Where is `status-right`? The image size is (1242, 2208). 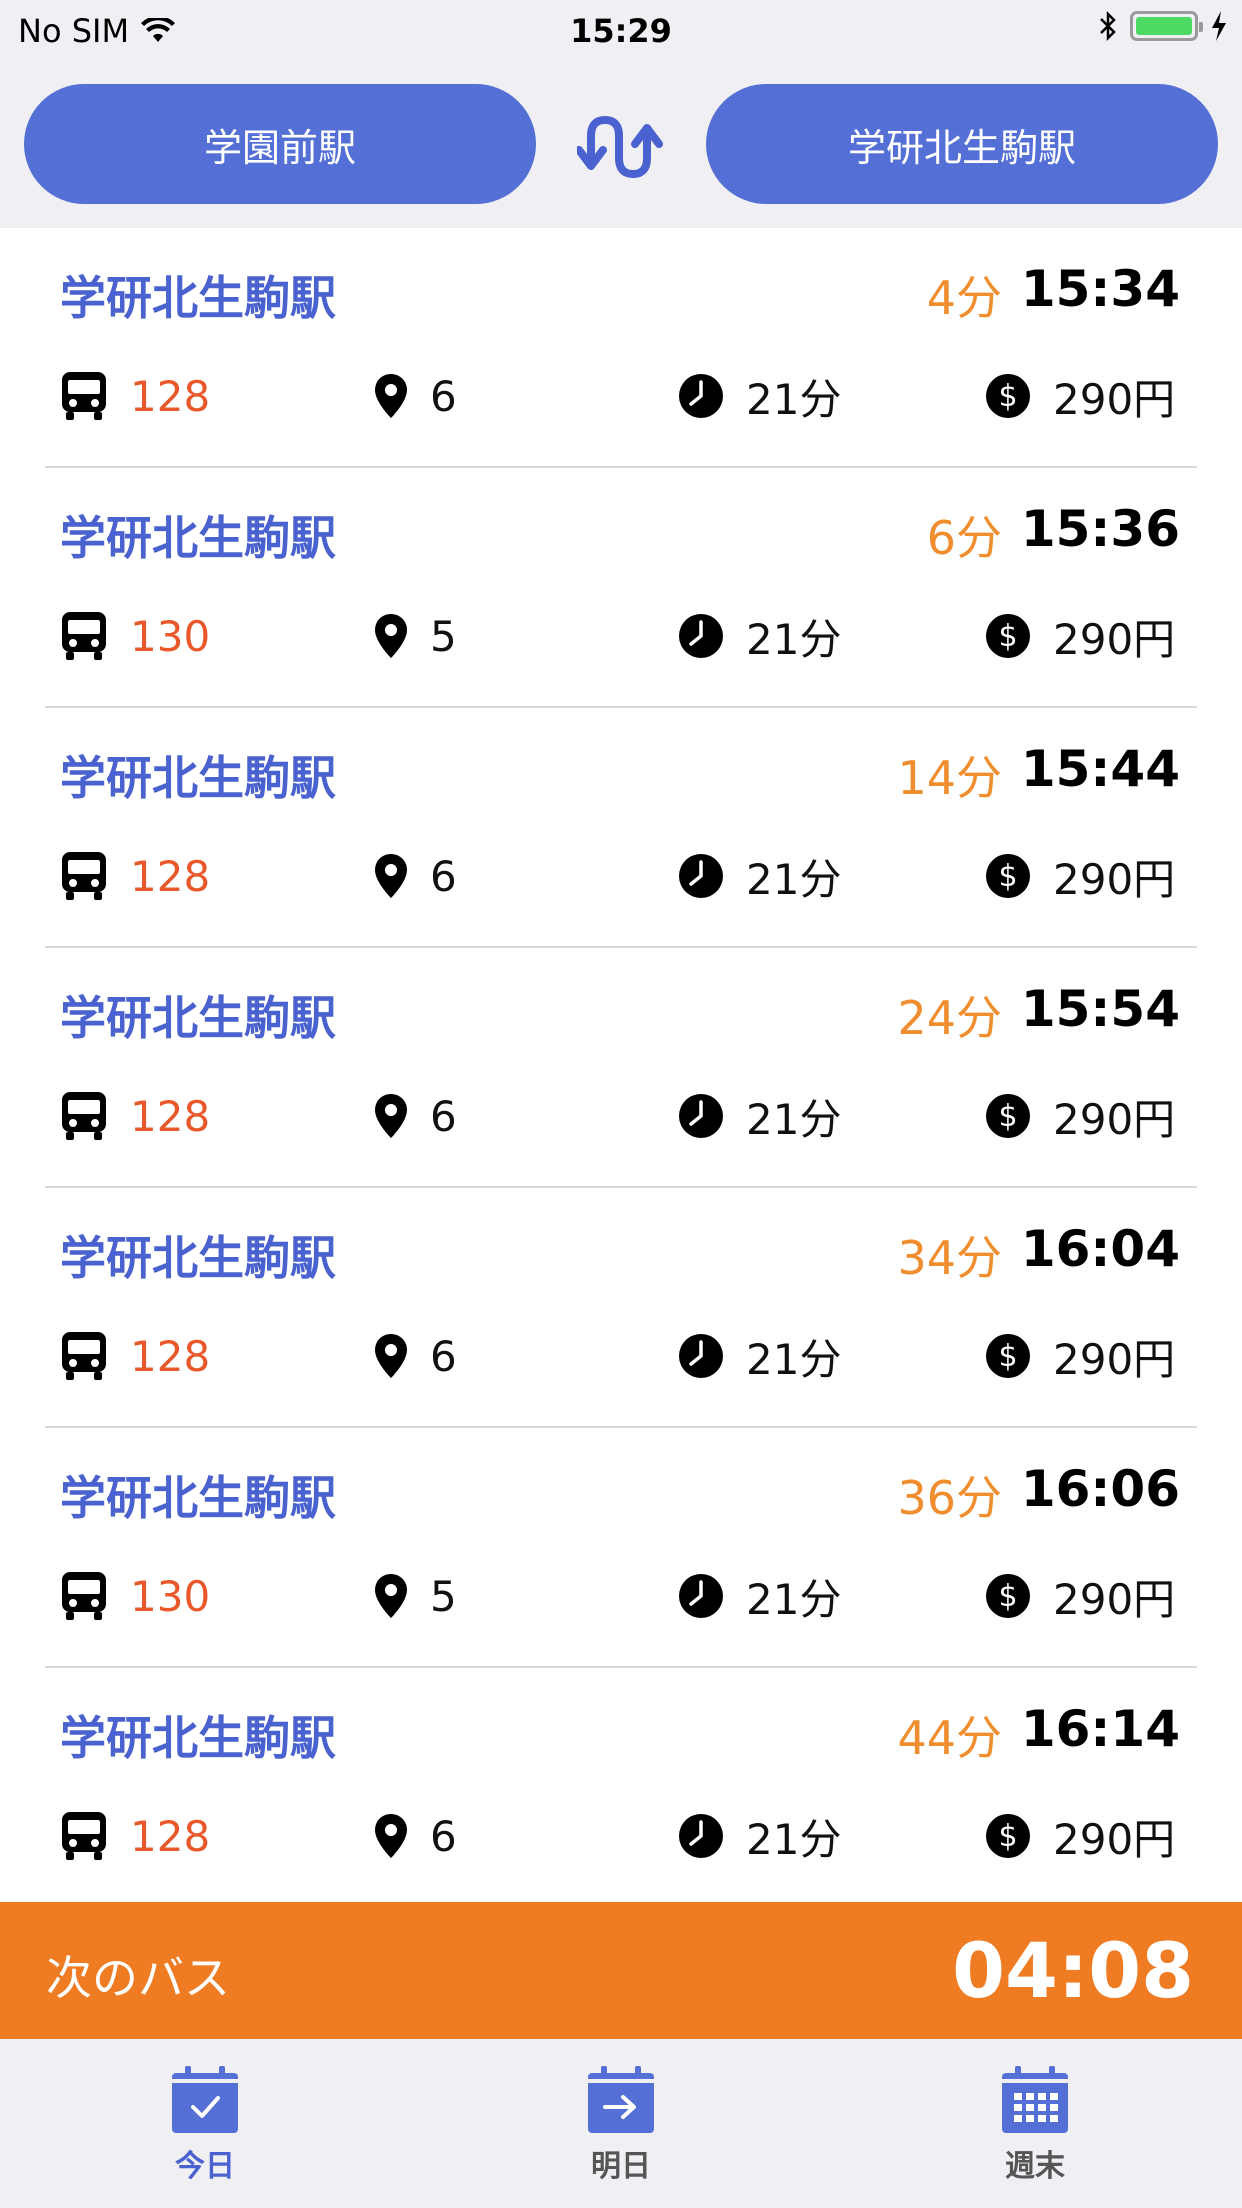
status-right is located at coordinates (1163, 26).